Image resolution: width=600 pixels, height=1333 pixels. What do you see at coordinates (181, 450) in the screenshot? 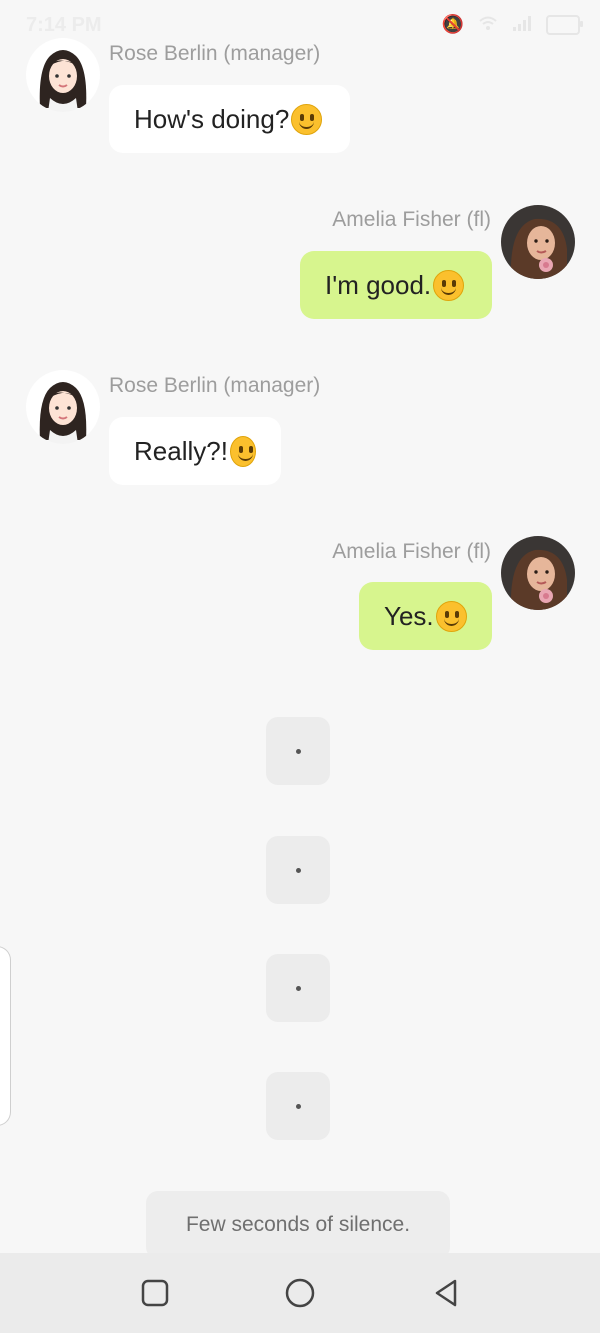
I see `message-text: Really?!` at bounding box center [181, 450].